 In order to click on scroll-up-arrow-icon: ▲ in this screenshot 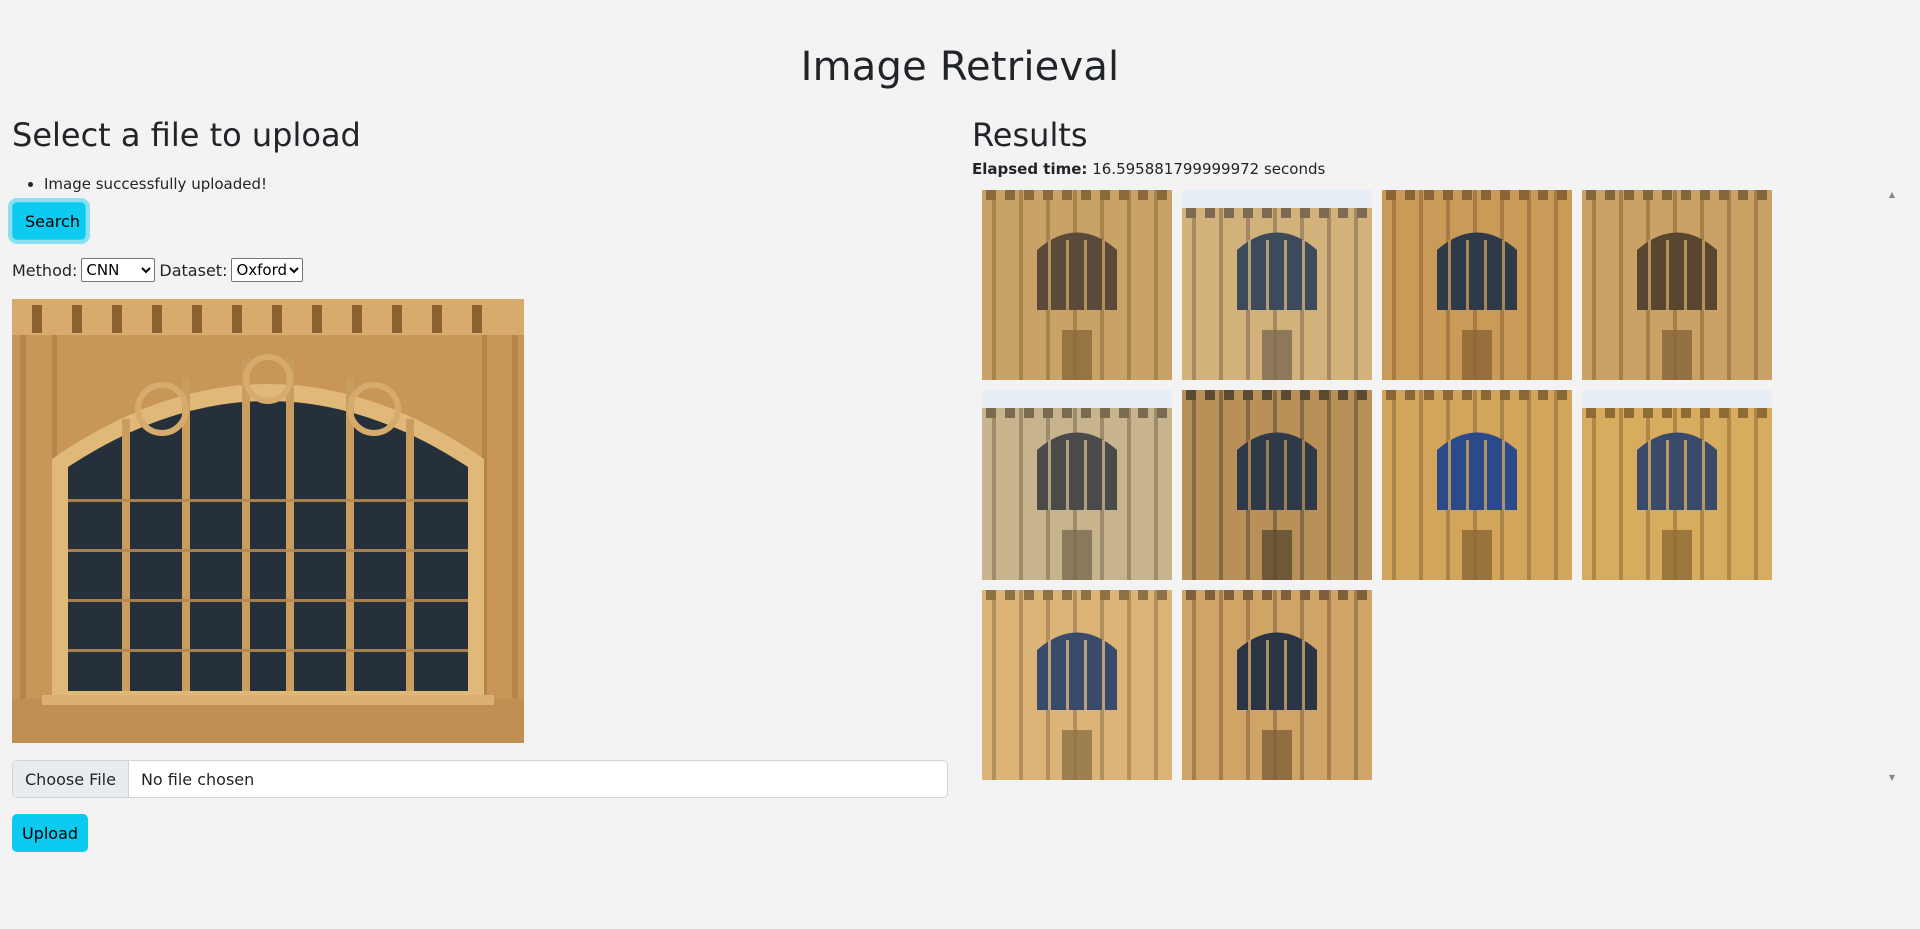, I will do `click(1892, 194)`.